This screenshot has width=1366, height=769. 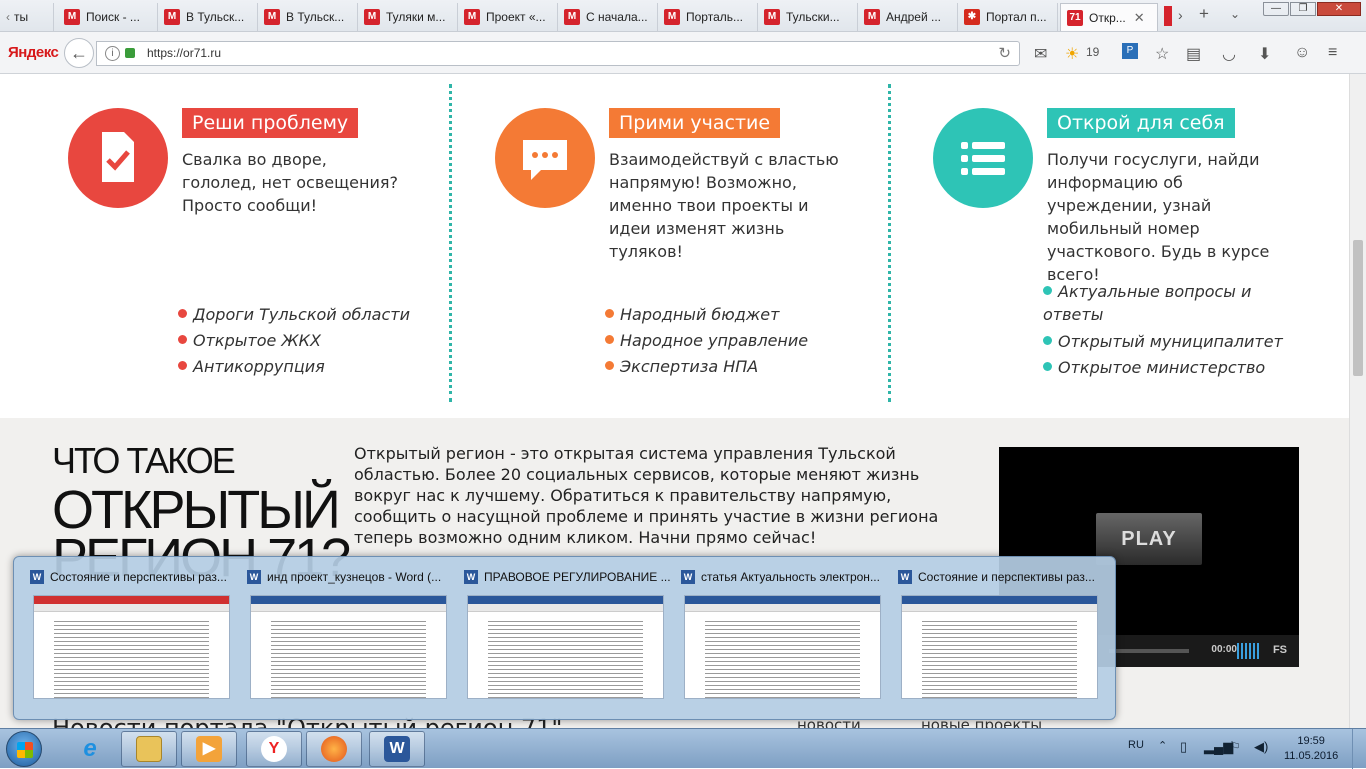 I want to click on taskbar-ie: e, so click(x=90, y=749).